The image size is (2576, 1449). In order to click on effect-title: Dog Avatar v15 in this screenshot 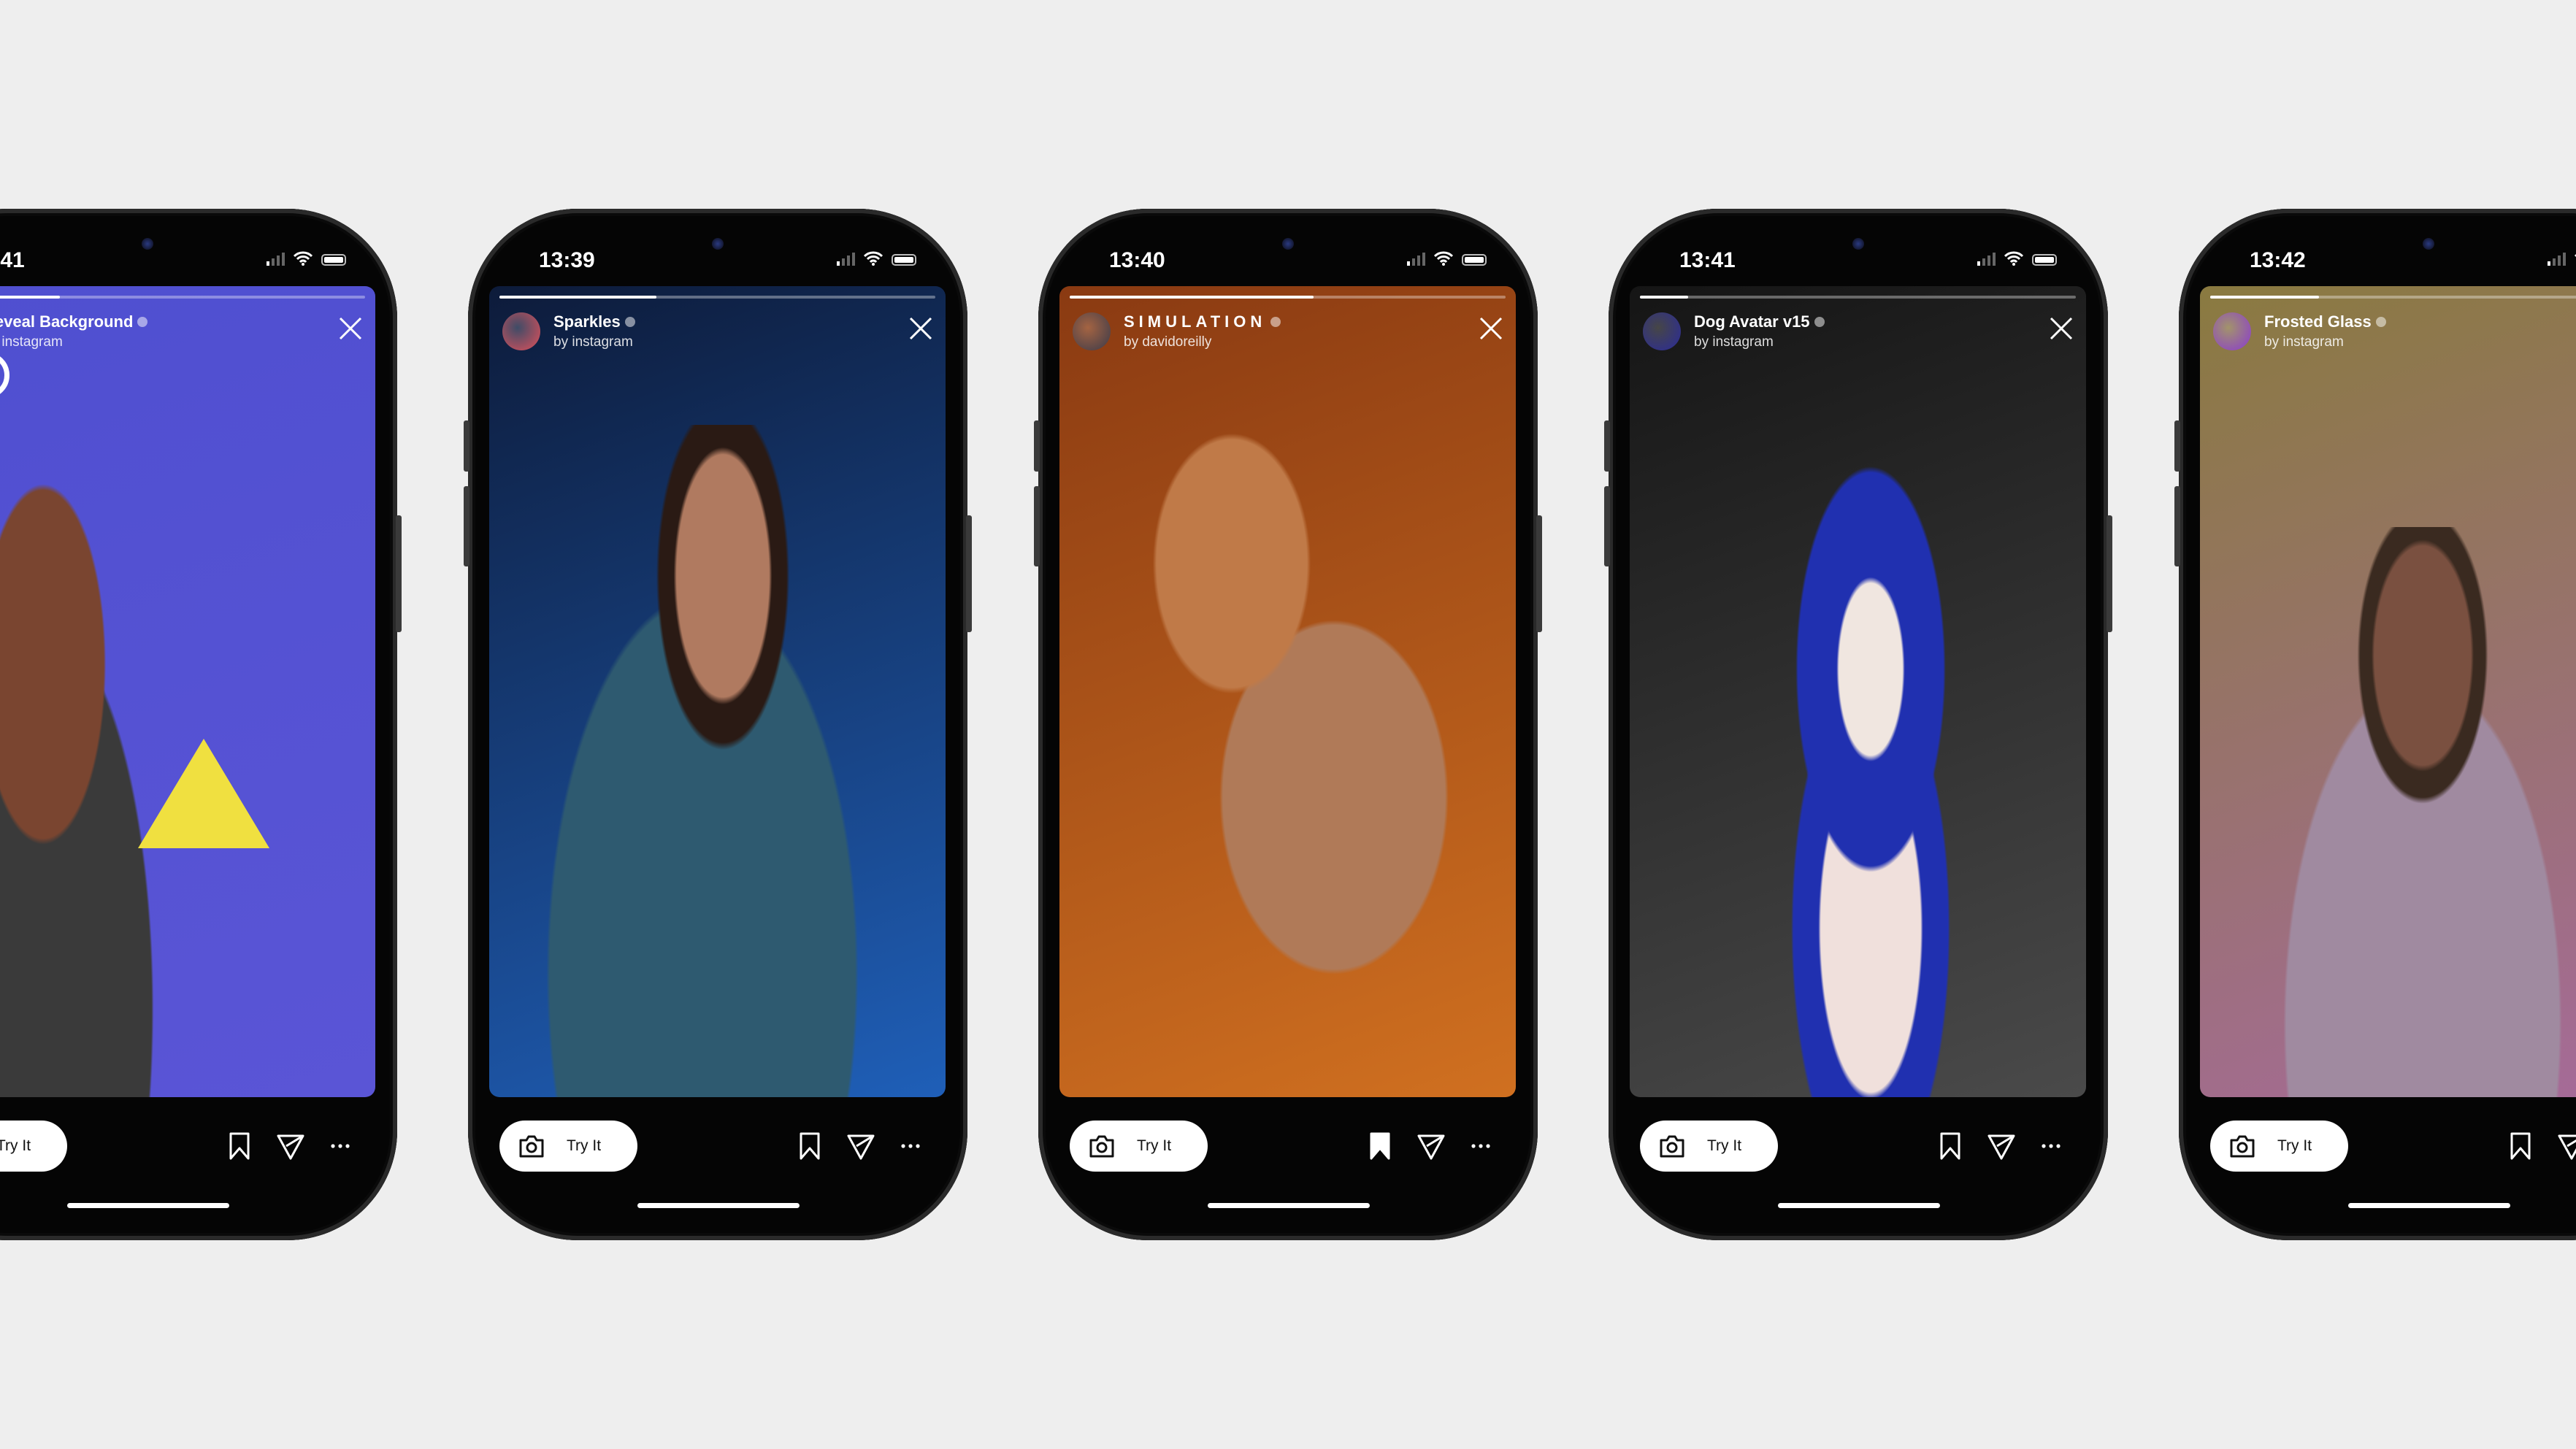, I will do `click(1759, 321)`.